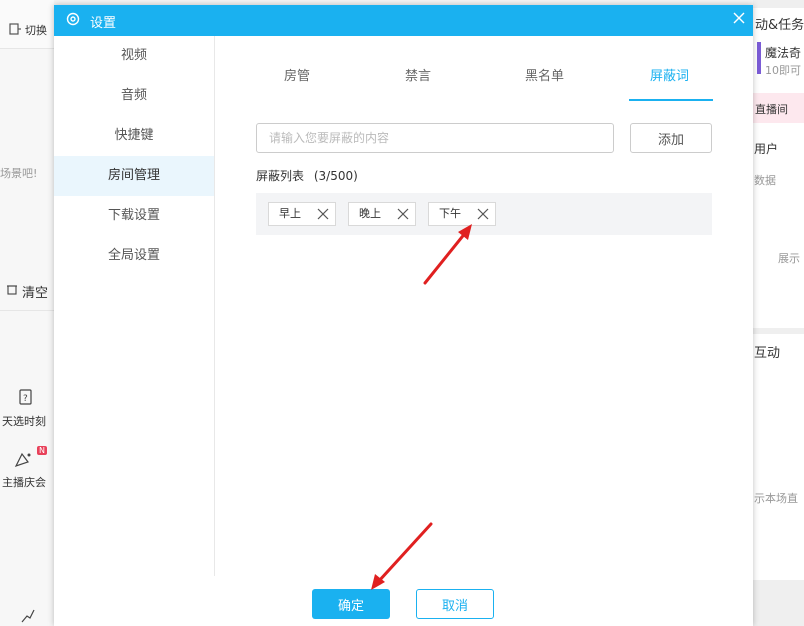 The height and width of the screenshot is (626, 804). Describe the element at coordinates (24, 482) in the screenshot. I see `bg-party-label: 主播庆会` at that location.